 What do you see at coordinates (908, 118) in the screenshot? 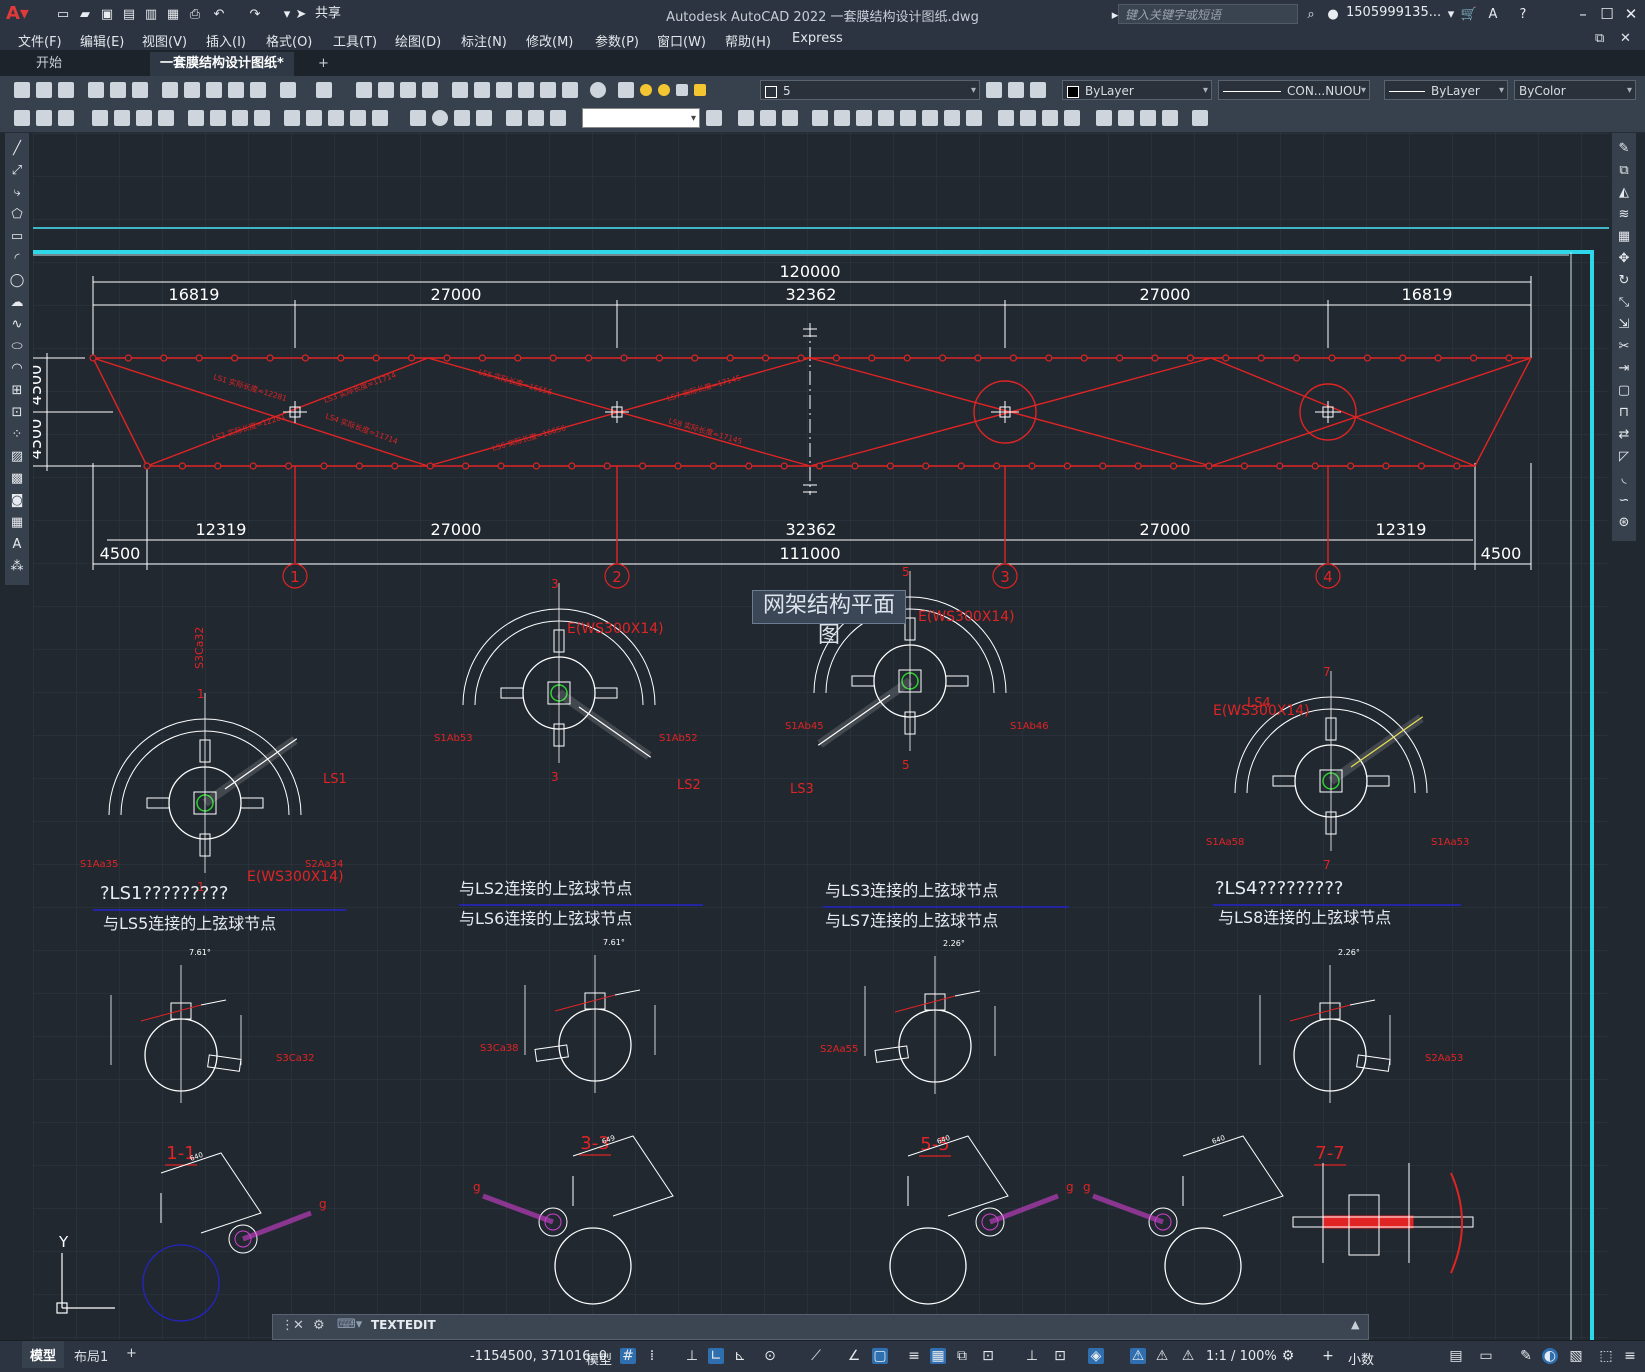
I see `offset-icon` at bounding box center [908, 118].